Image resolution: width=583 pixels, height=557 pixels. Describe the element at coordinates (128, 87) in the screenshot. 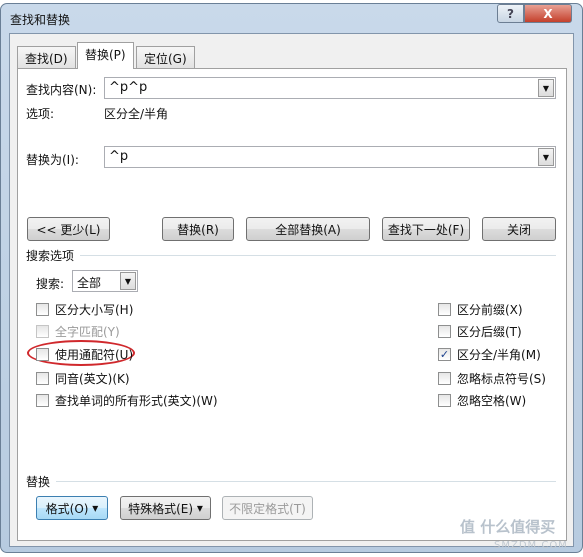

I see `find-value: ^p^p` at that location.